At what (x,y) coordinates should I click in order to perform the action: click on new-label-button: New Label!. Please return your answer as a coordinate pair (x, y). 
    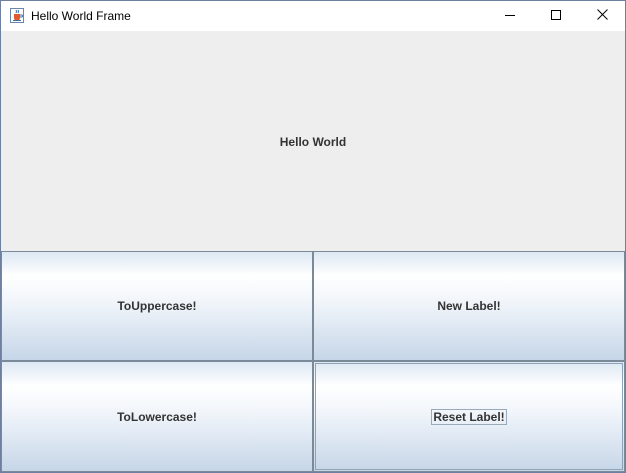
    Looking at the image, I should click on (469, 306).